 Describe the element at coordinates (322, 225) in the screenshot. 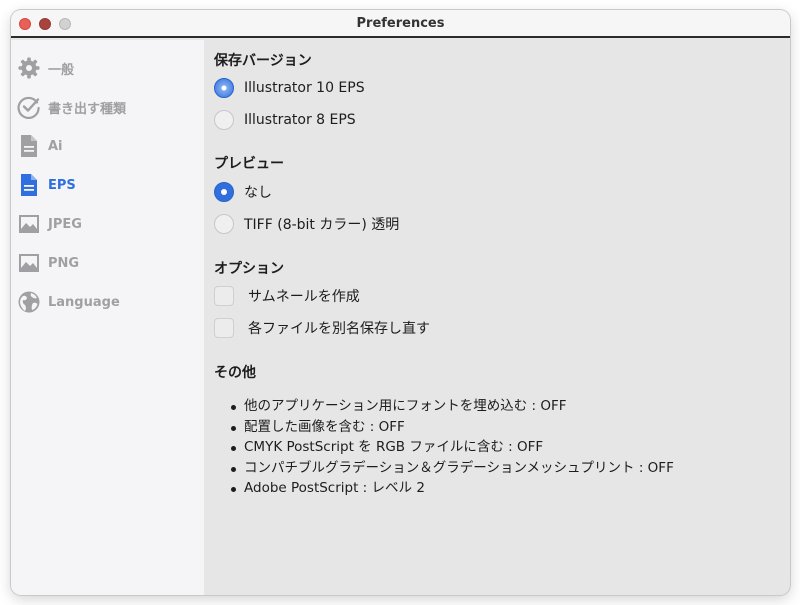

I see `option-label: TIFF (8-bit カラー) 透明` at that location.